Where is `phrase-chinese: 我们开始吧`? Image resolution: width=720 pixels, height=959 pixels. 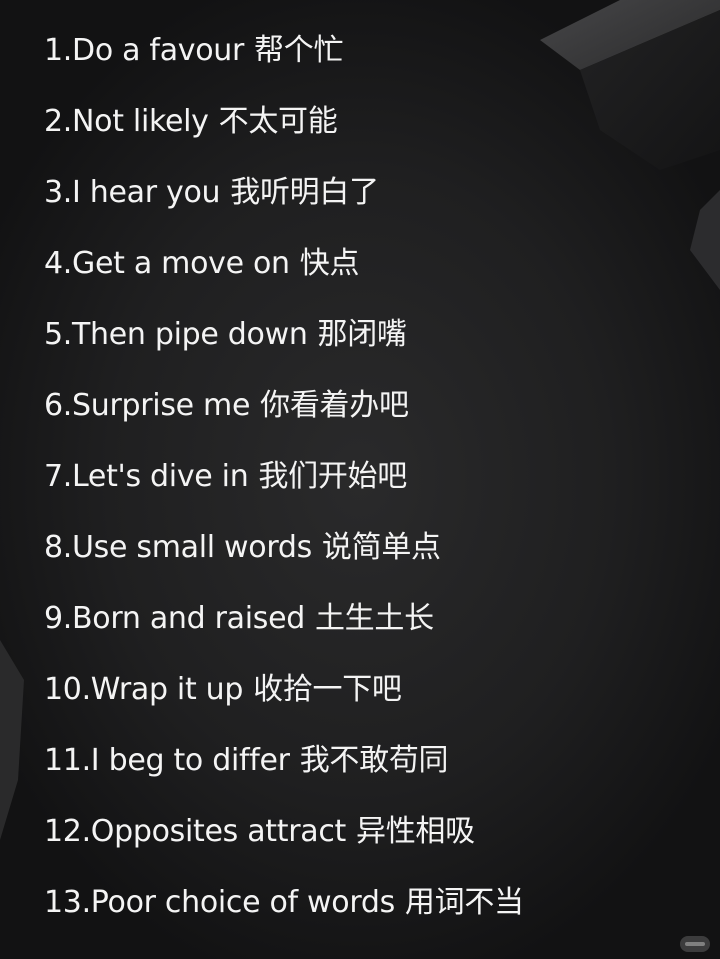 phrase-chinese: 我们开始吧 is located at coordinates (332, 476).